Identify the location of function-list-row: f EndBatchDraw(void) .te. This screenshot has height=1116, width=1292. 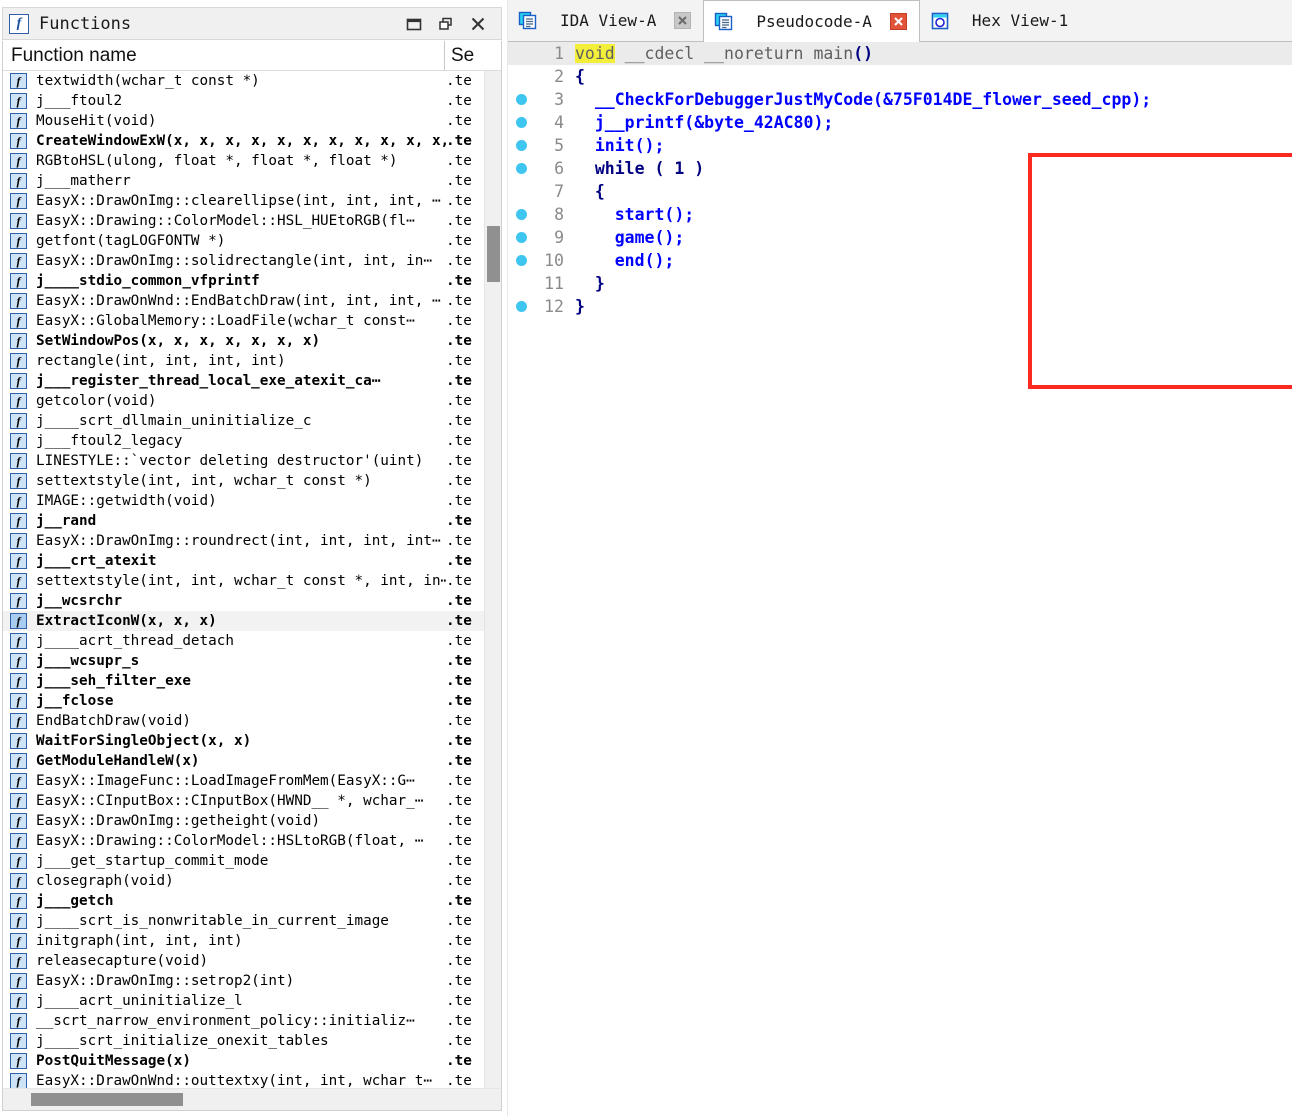
(243, 721).